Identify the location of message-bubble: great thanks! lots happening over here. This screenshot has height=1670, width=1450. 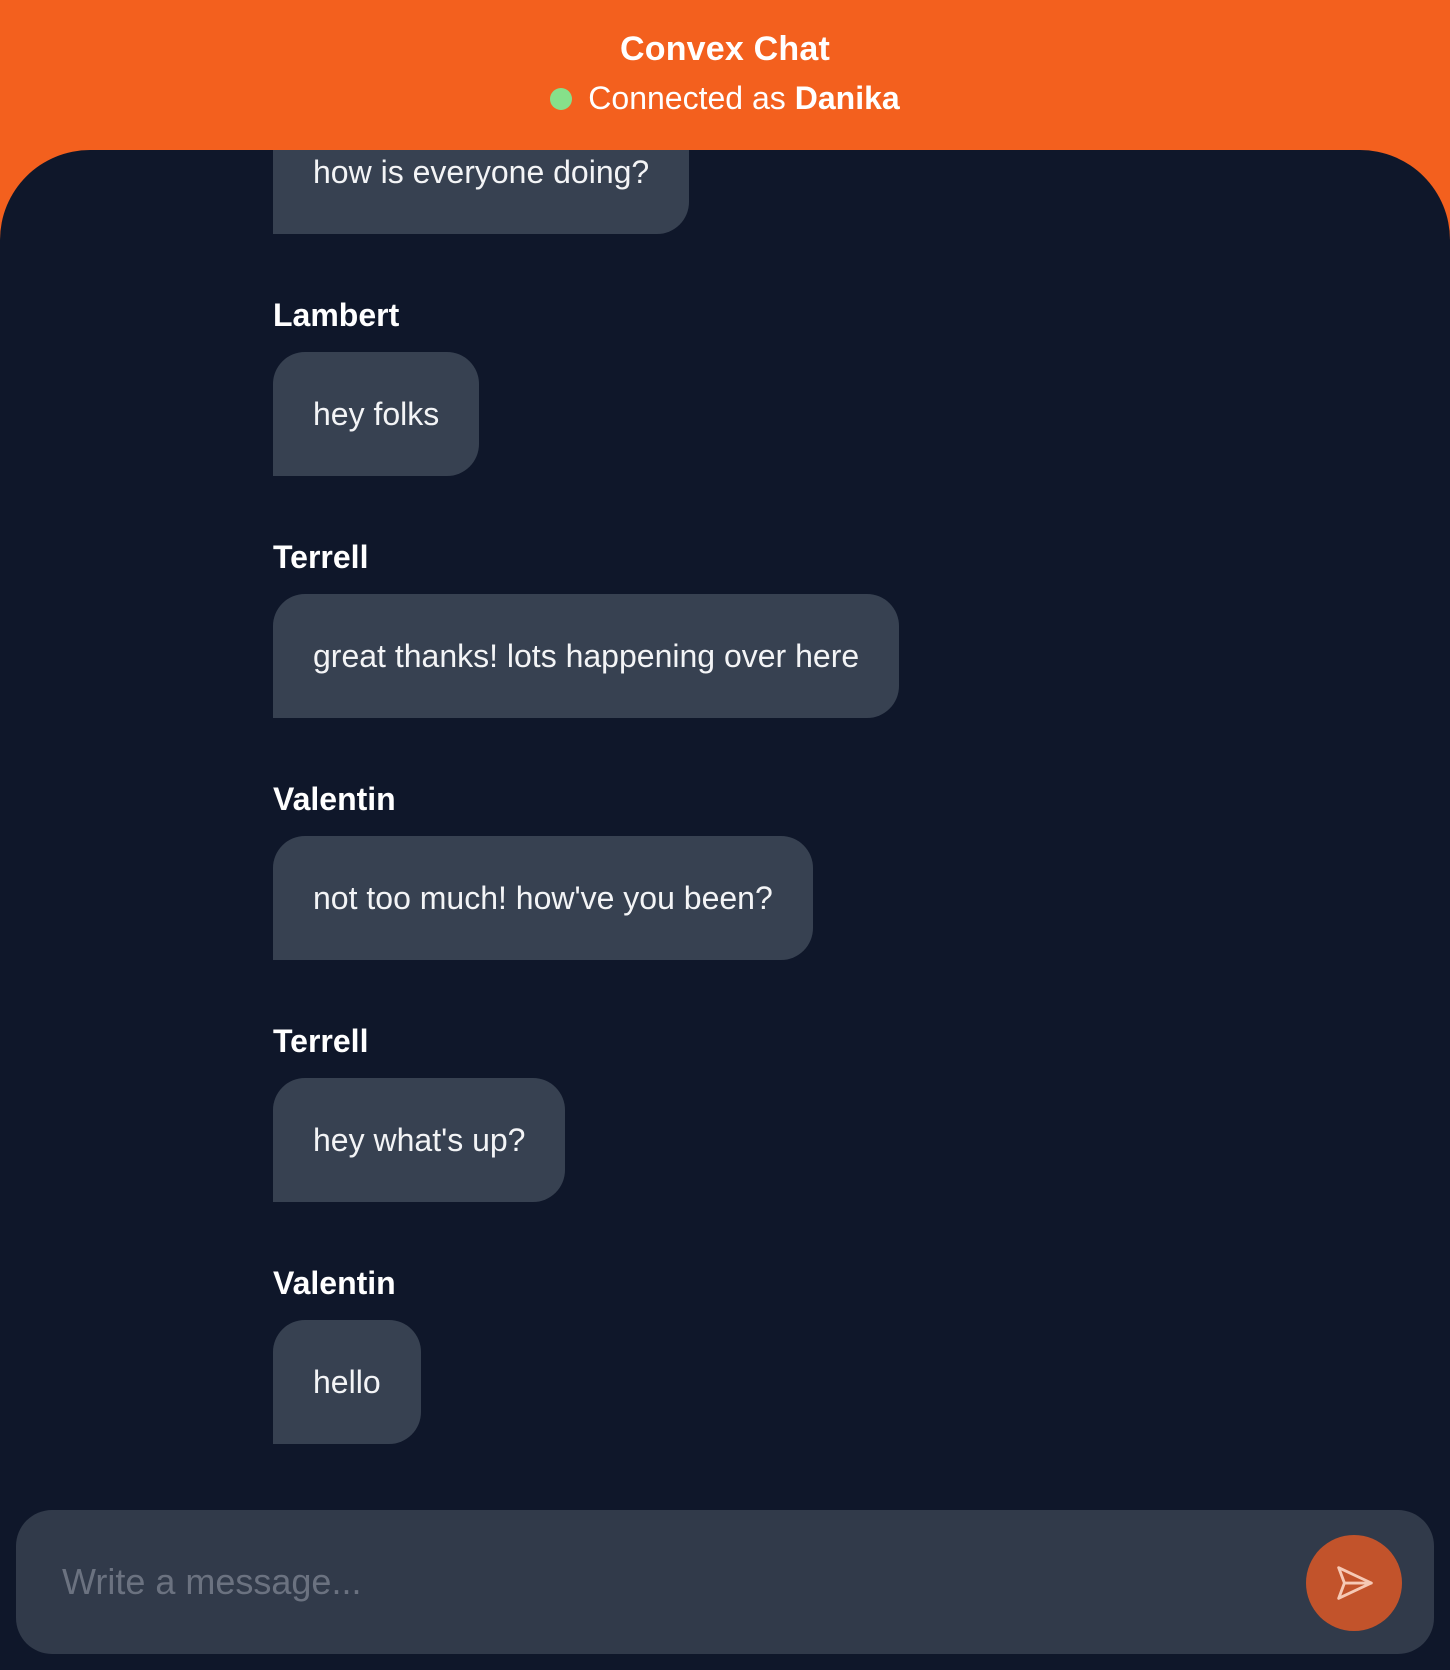
(586, 656).